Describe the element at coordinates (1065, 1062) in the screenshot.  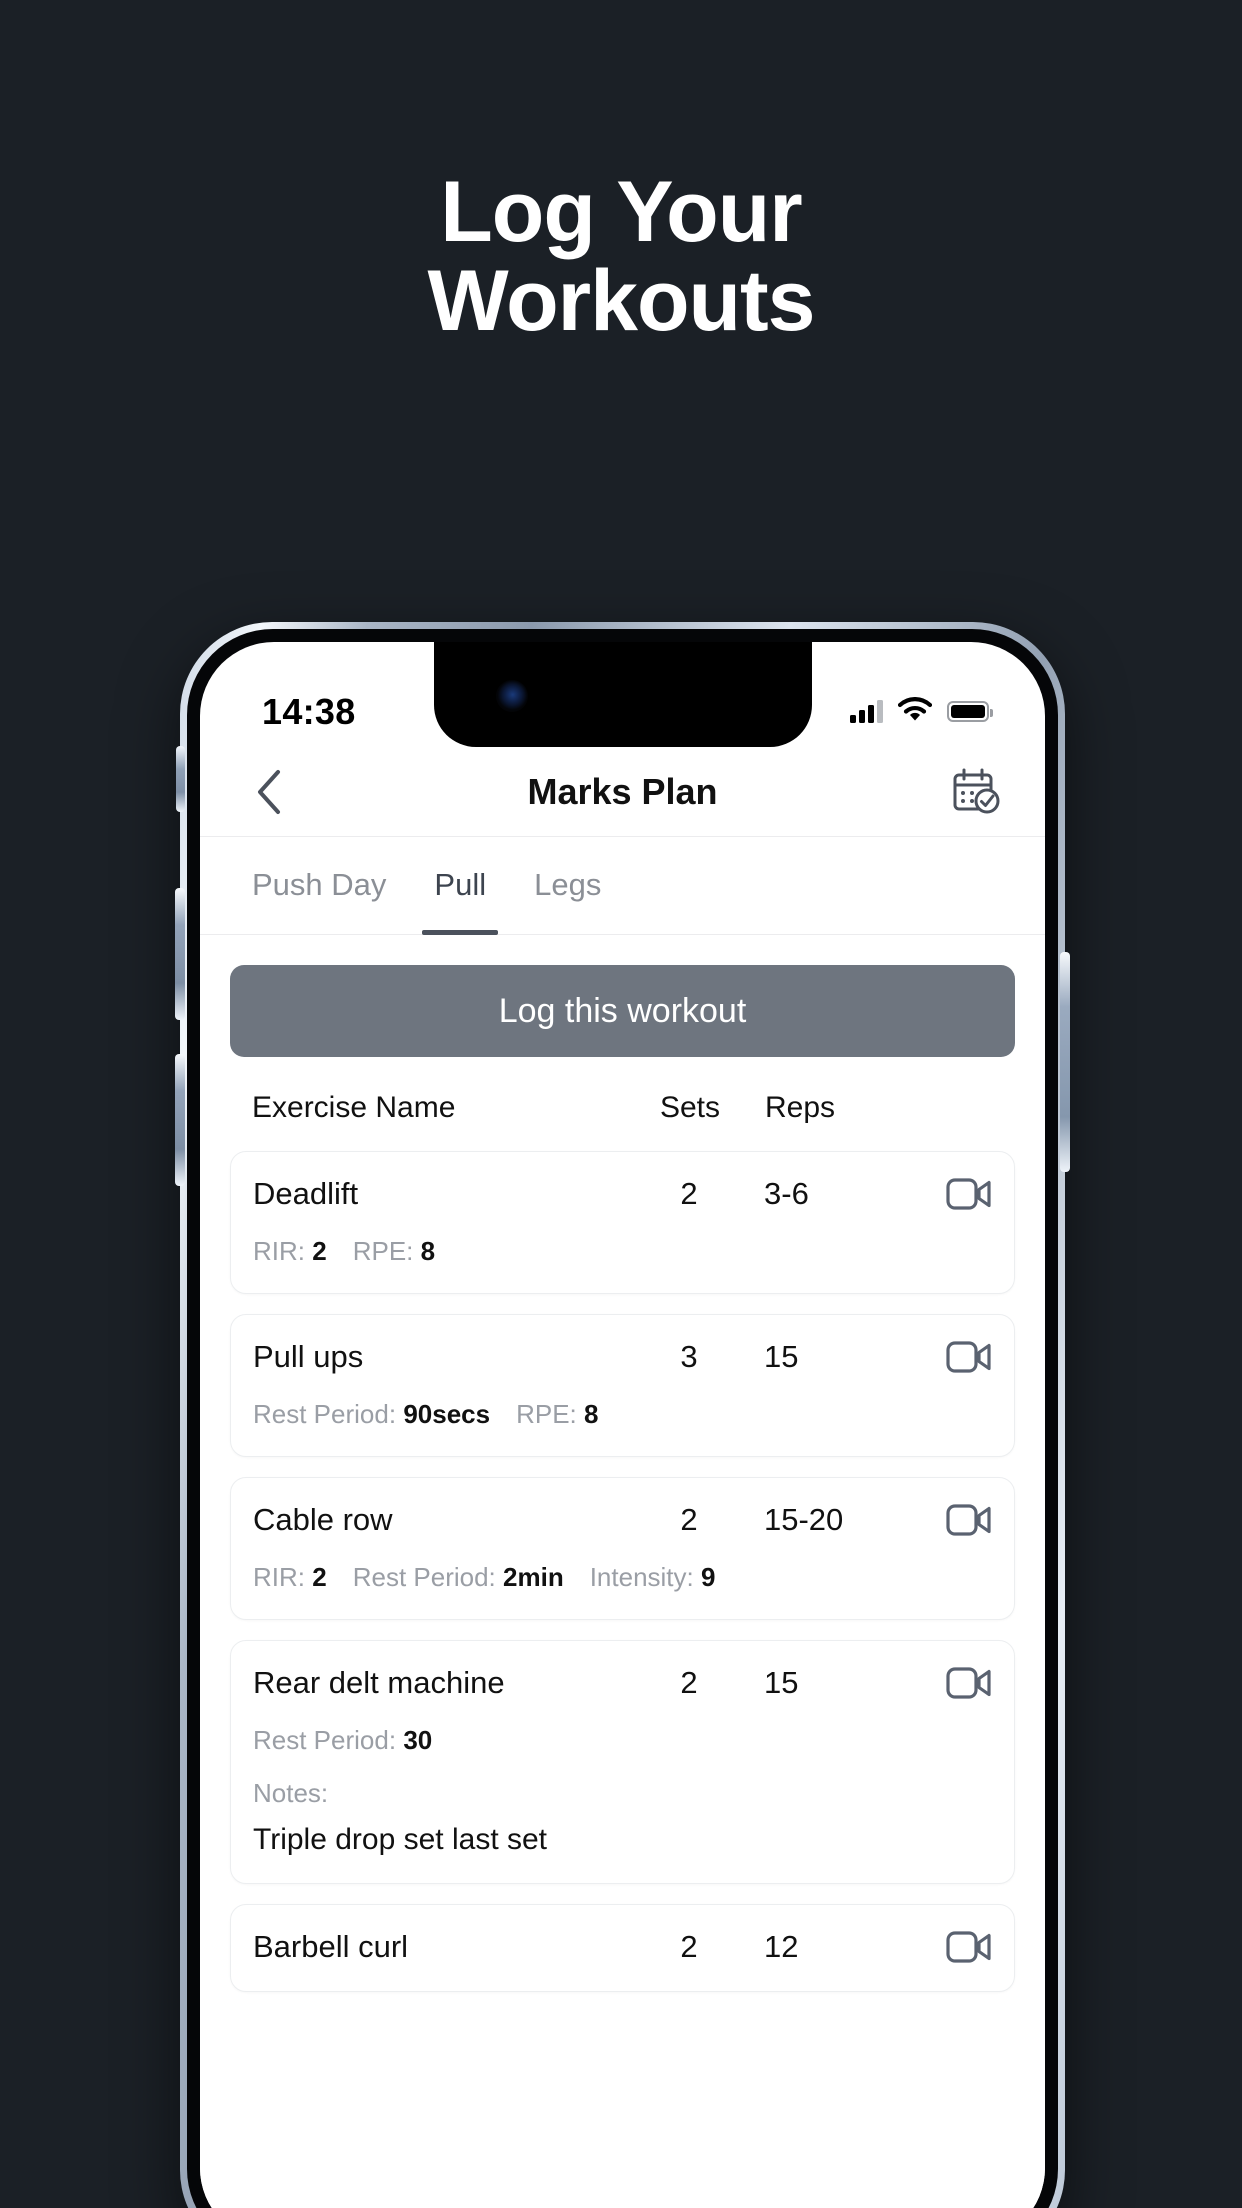
I see `power-button` at that location.